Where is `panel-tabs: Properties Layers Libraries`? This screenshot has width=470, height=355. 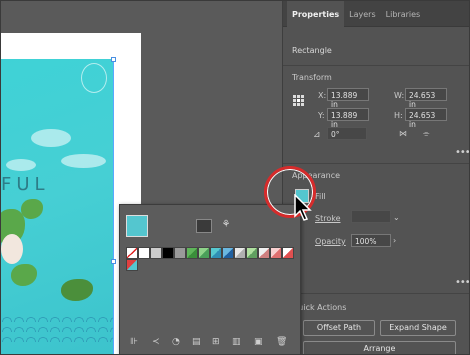 panel-tabs: Properties Layers Libraries is located at coordinates (376, 14).